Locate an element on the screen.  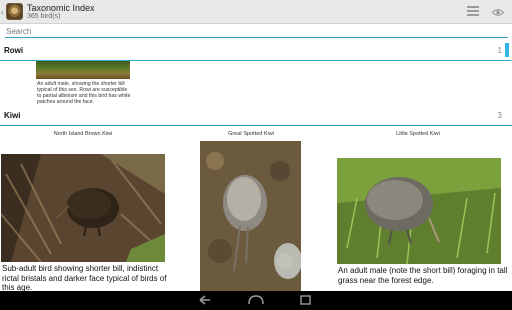
section-title: Kiwi is located at coordinates (12, 115).